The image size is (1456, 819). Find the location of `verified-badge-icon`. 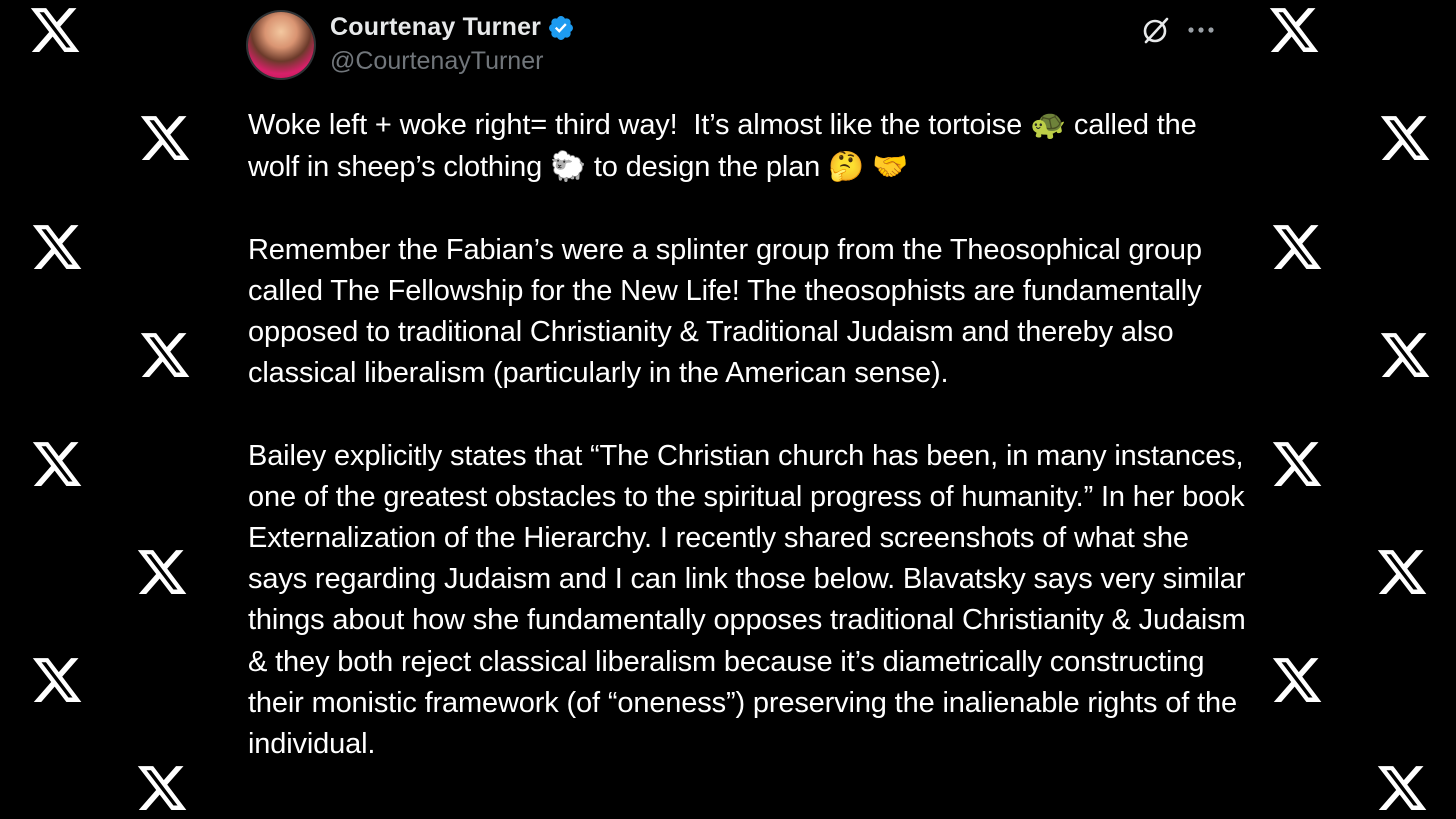

verified-badge-icon is located at coordinates (561, 27).